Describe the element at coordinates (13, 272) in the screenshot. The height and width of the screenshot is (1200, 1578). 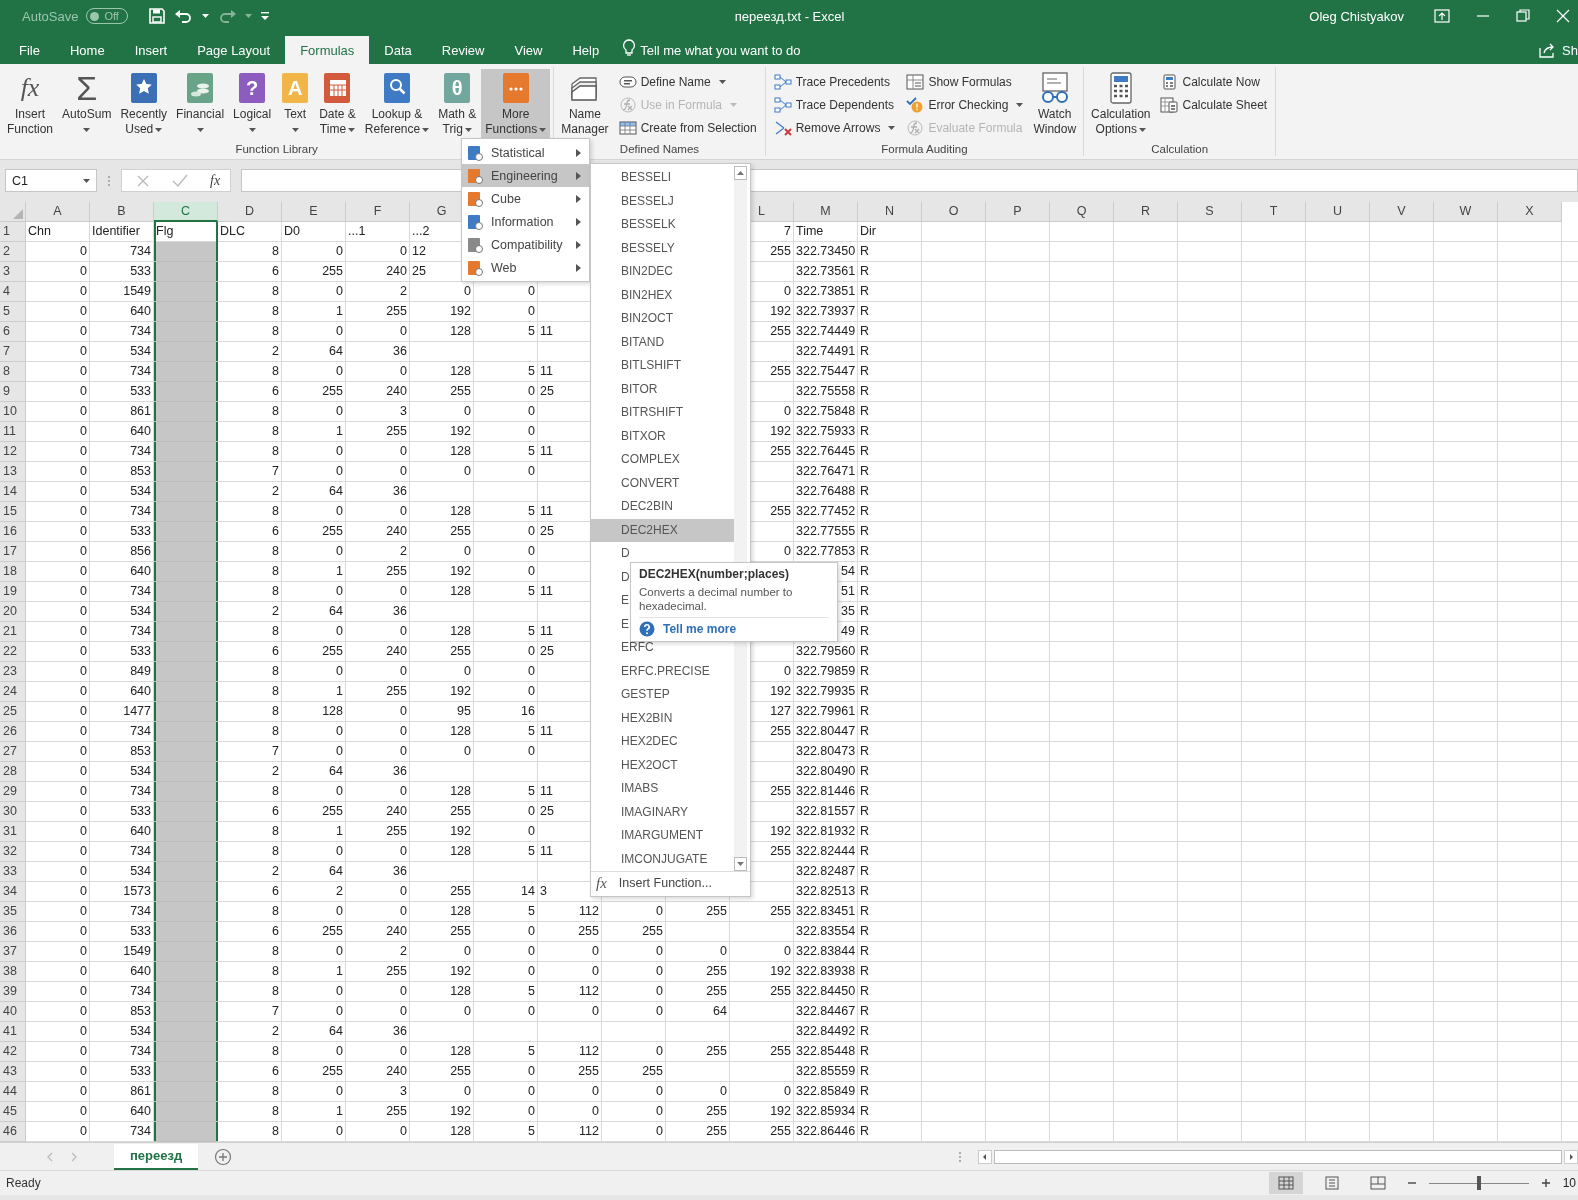
I see `row-header: 3` at that location.